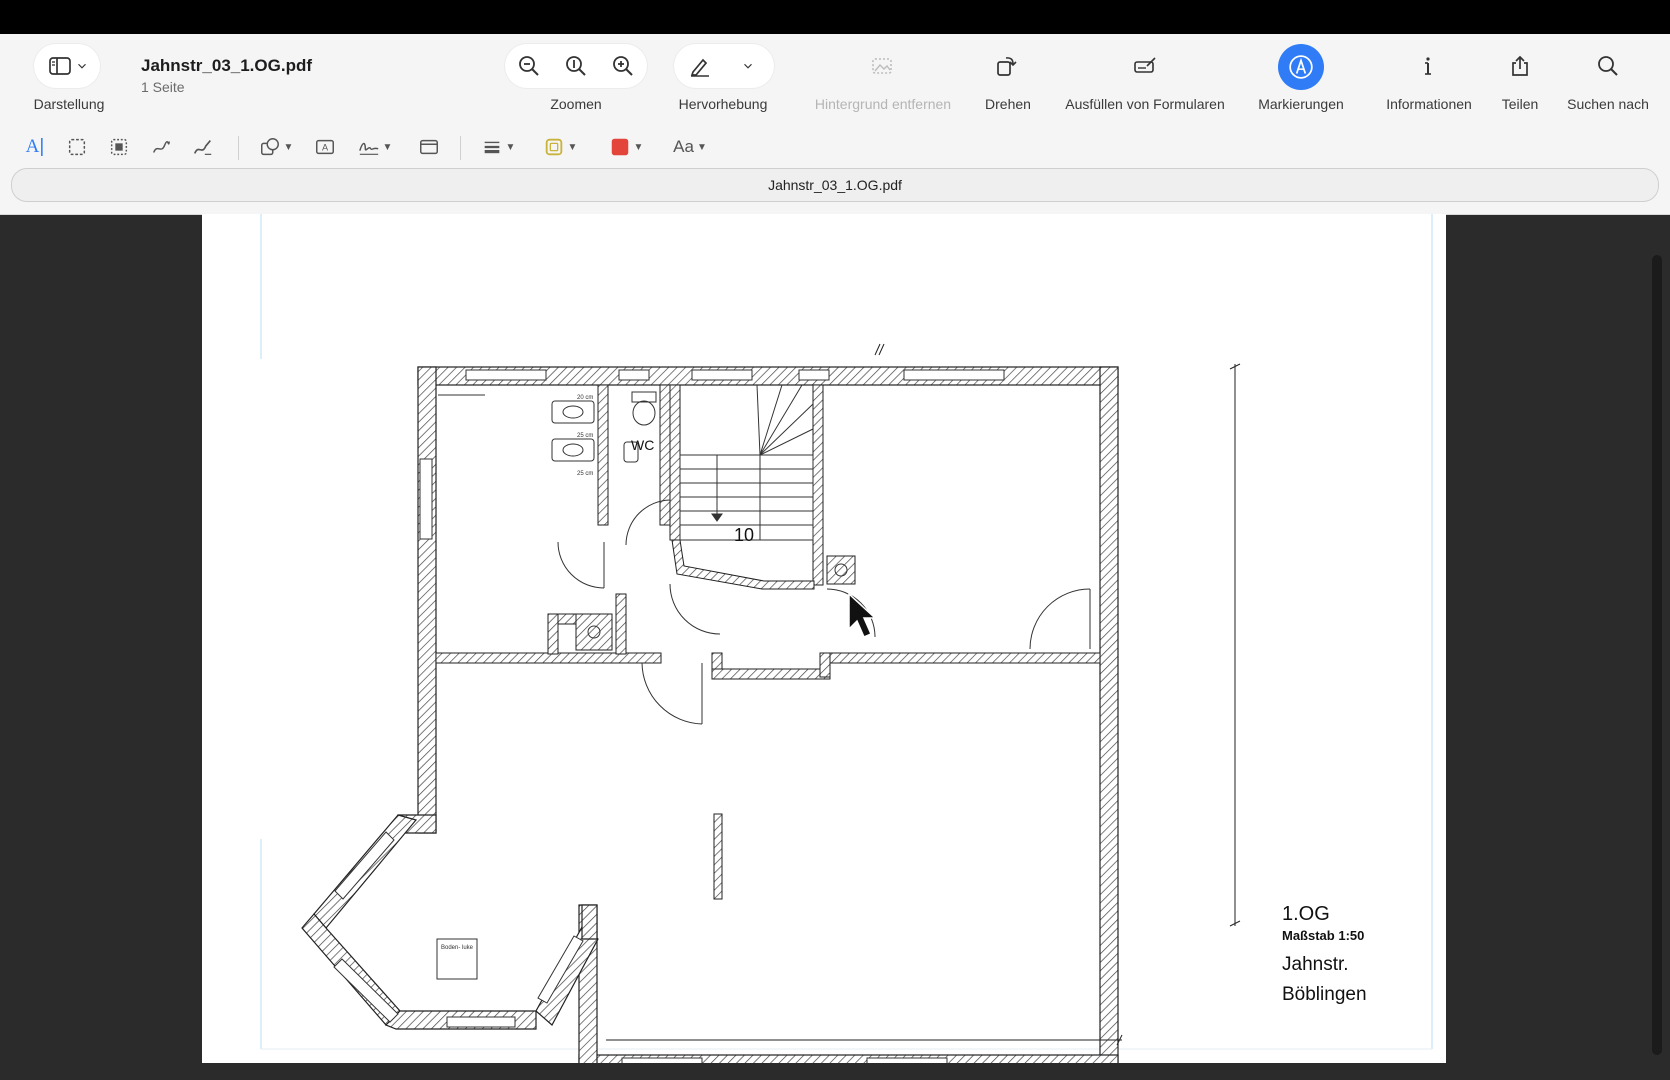 The image size is (1670, 1080). I want to click on highlight-button, so click(700, 66).